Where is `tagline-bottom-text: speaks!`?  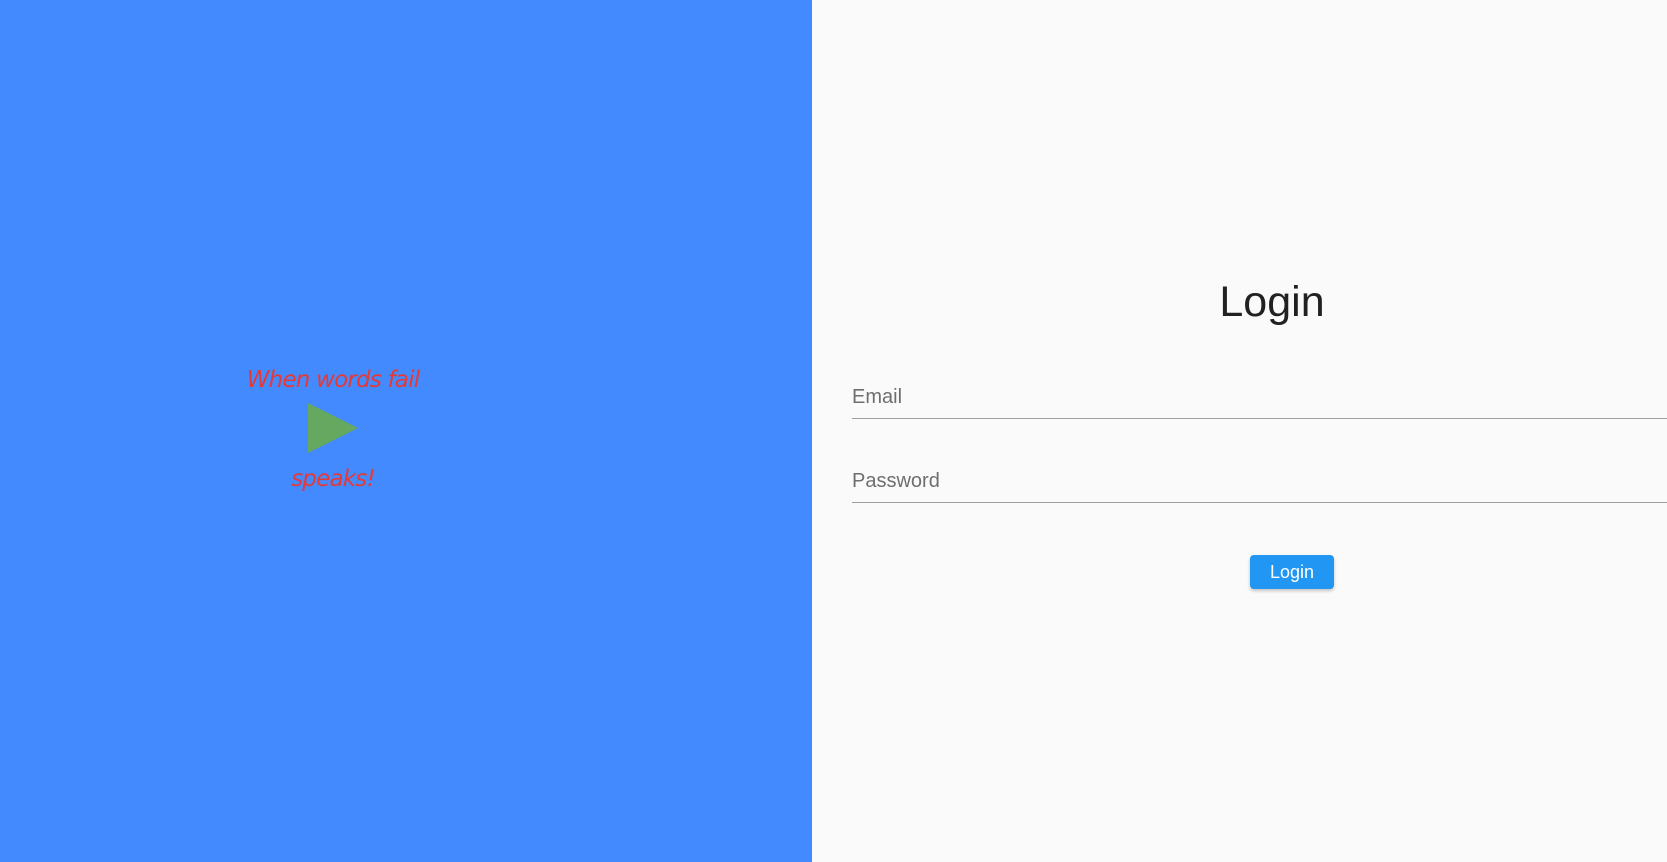 tagline-bottom-text: speaks! is located at coordinates (333, 479).